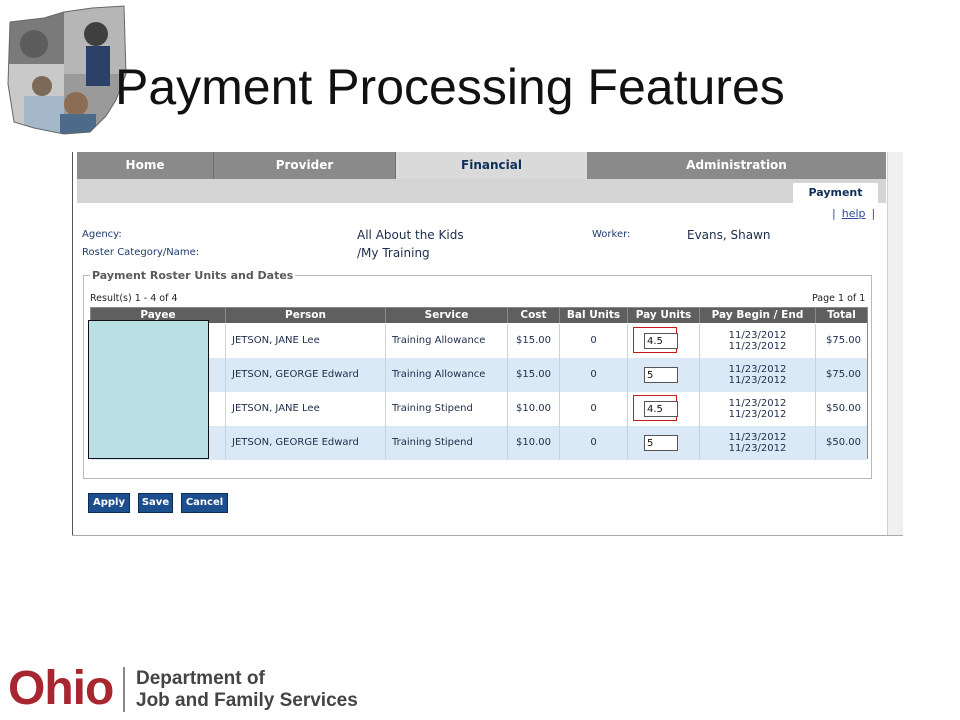 The image size is (960, 720). I want to click on sub-nav: Payment, so click(481, 191).